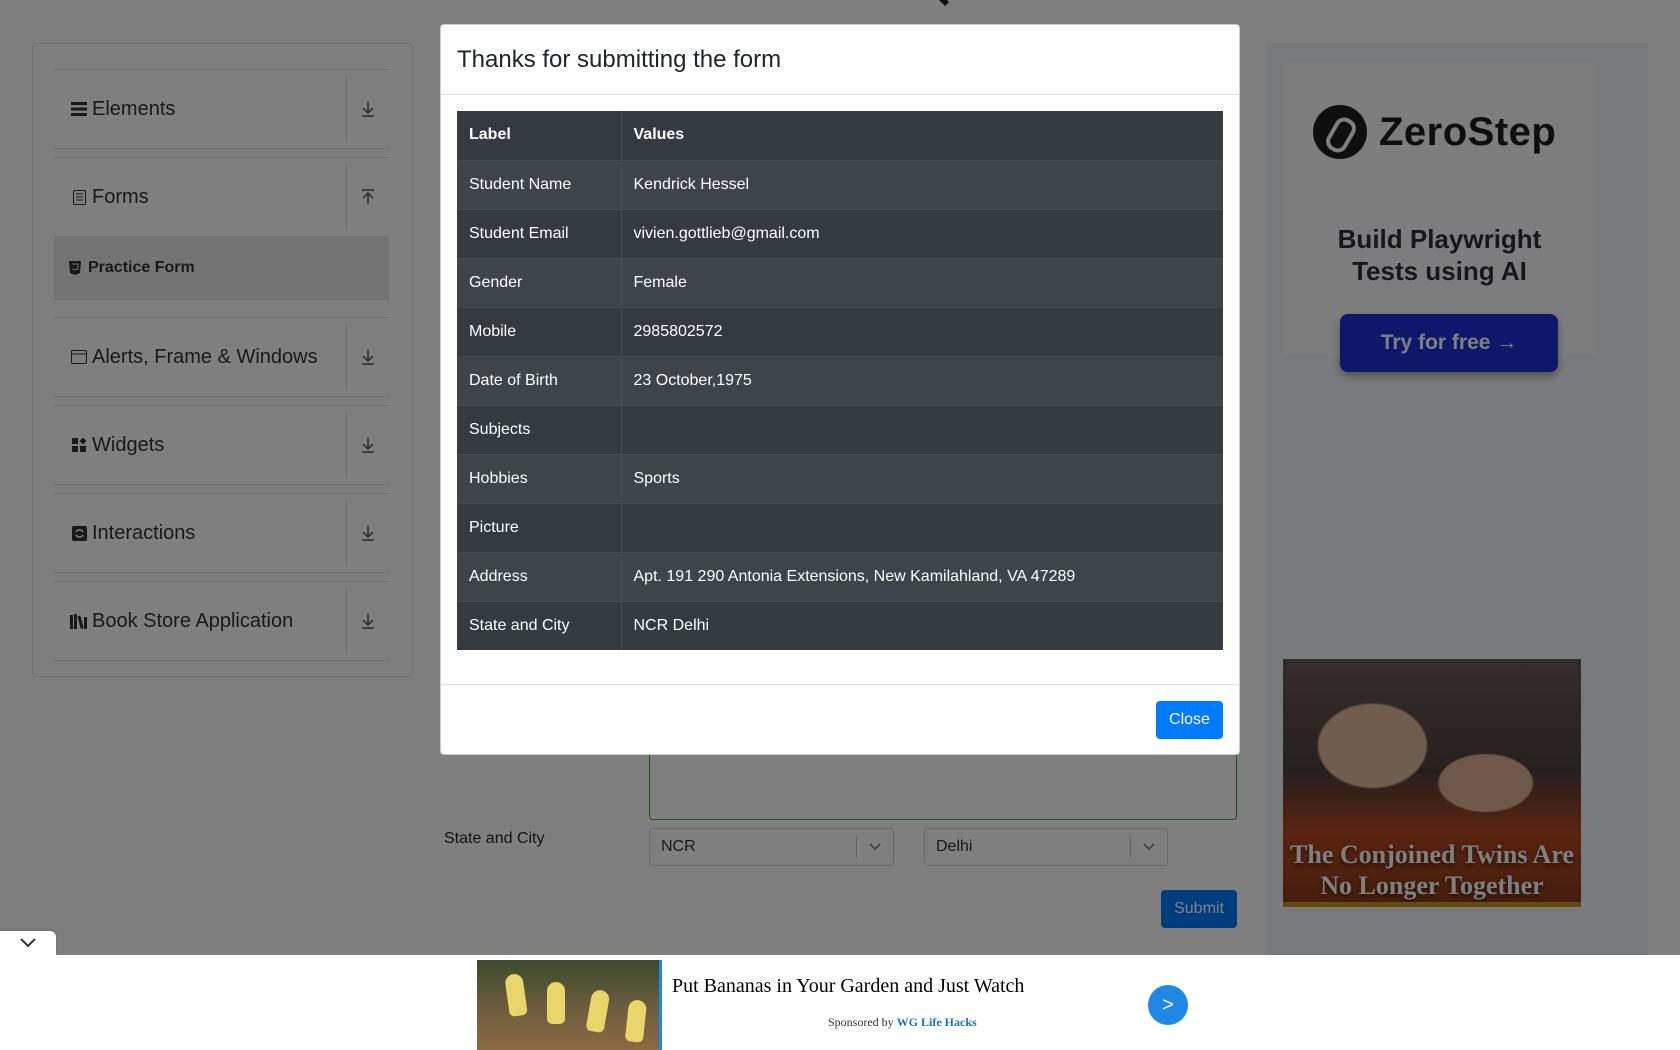 This screenshot has height=1050, width=1680. What do you see at coordinates (922, 331) in the screenshot?
I see `row-value: 2985802572` at bounding box center [922, 331].